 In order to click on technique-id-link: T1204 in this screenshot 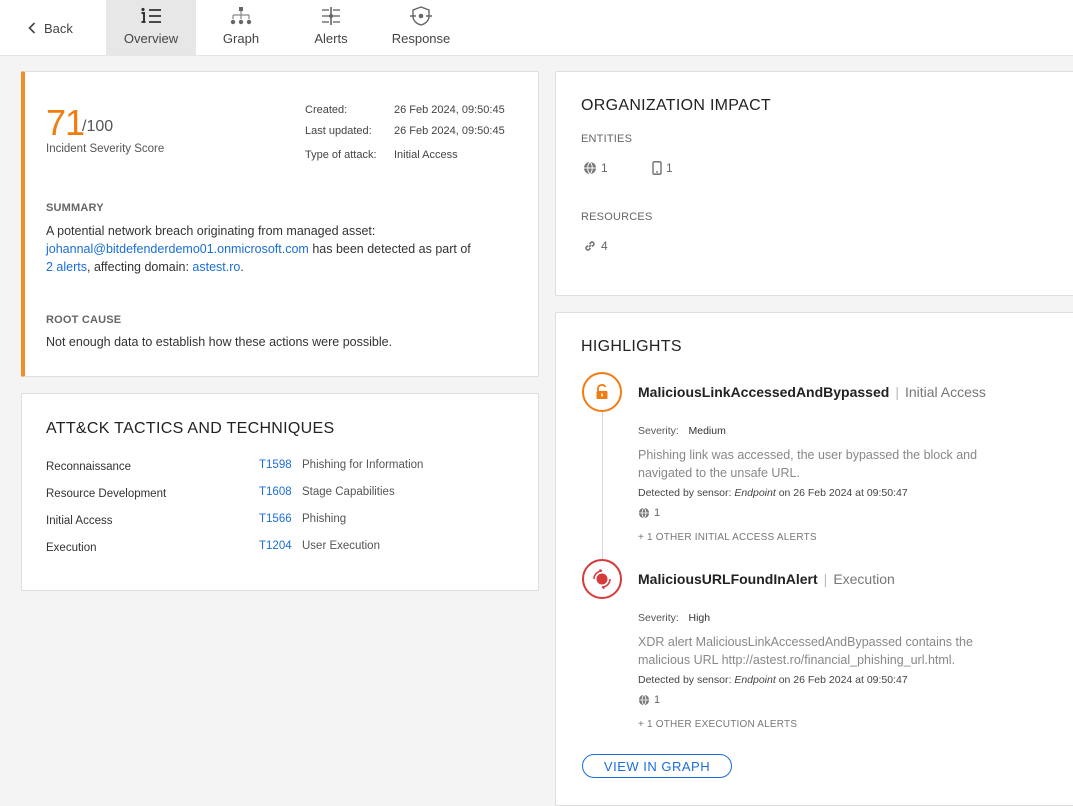, I will do `click(275, 546)`.